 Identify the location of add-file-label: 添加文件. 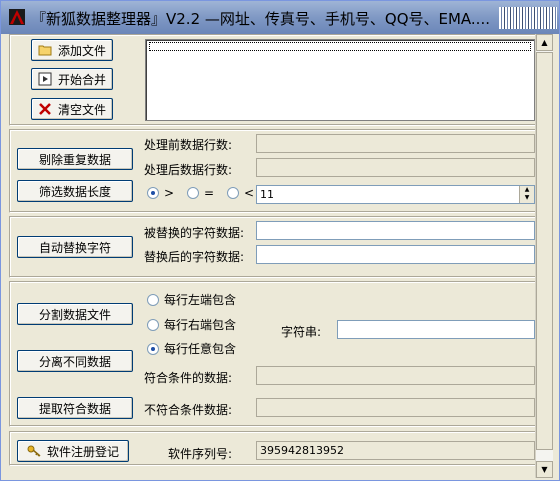
(81, 50).